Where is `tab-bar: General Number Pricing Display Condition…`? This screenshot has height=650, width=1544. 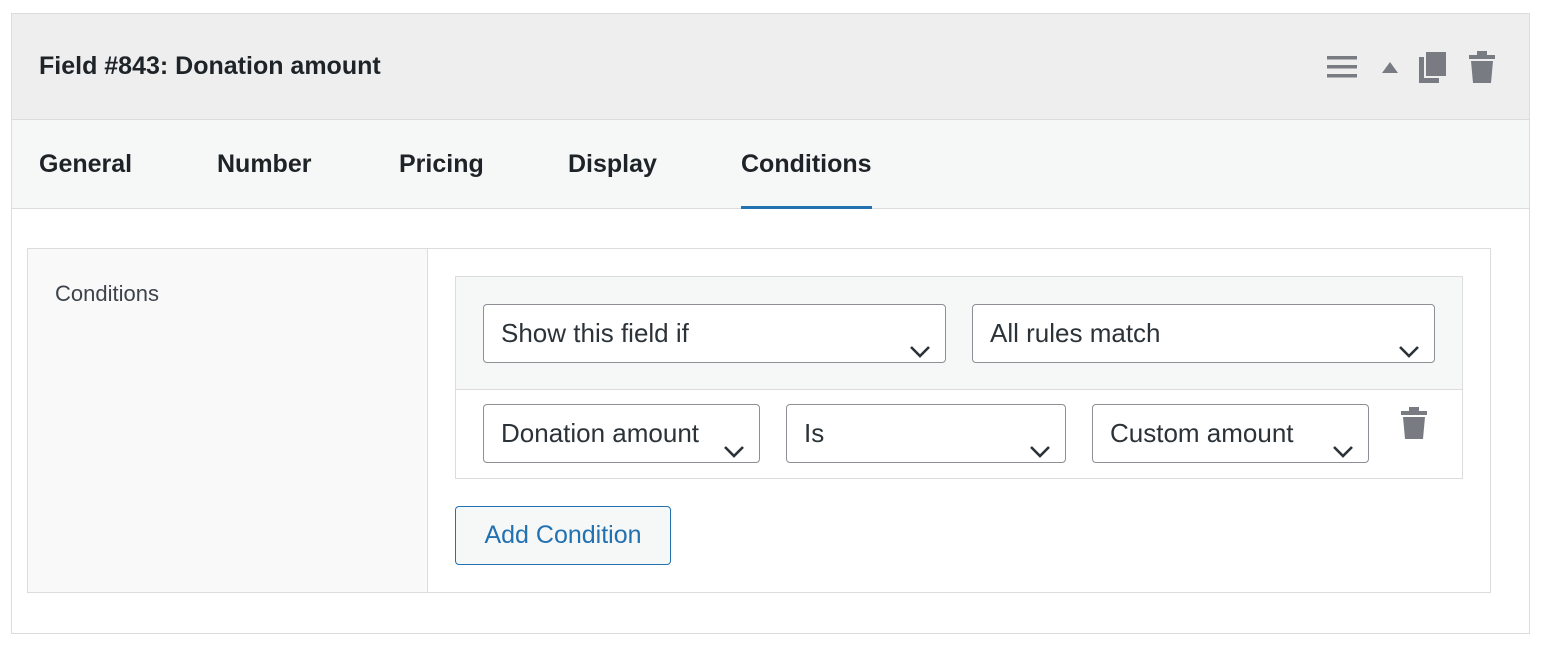 tab-bar: General Number Pricing Display Condition… is located at coordinates (770, 164).